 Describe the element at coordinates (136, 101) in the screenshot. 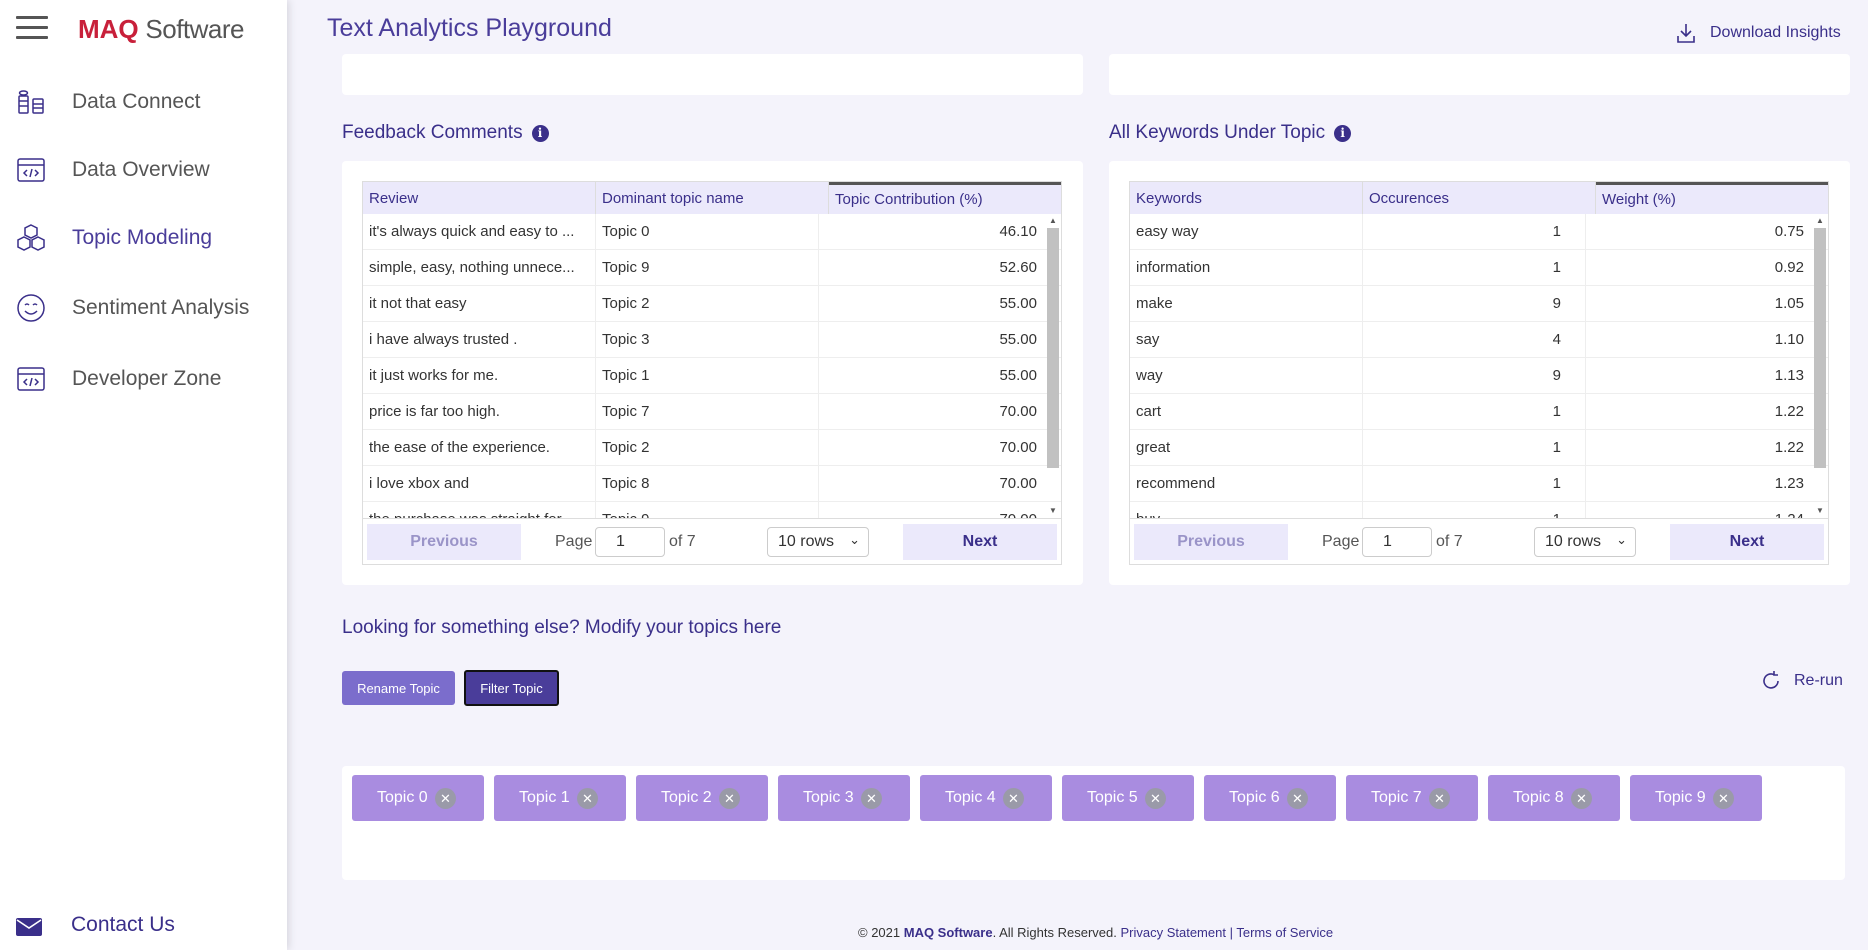

I see `sidebar-item-label: Data Connect` at that location.